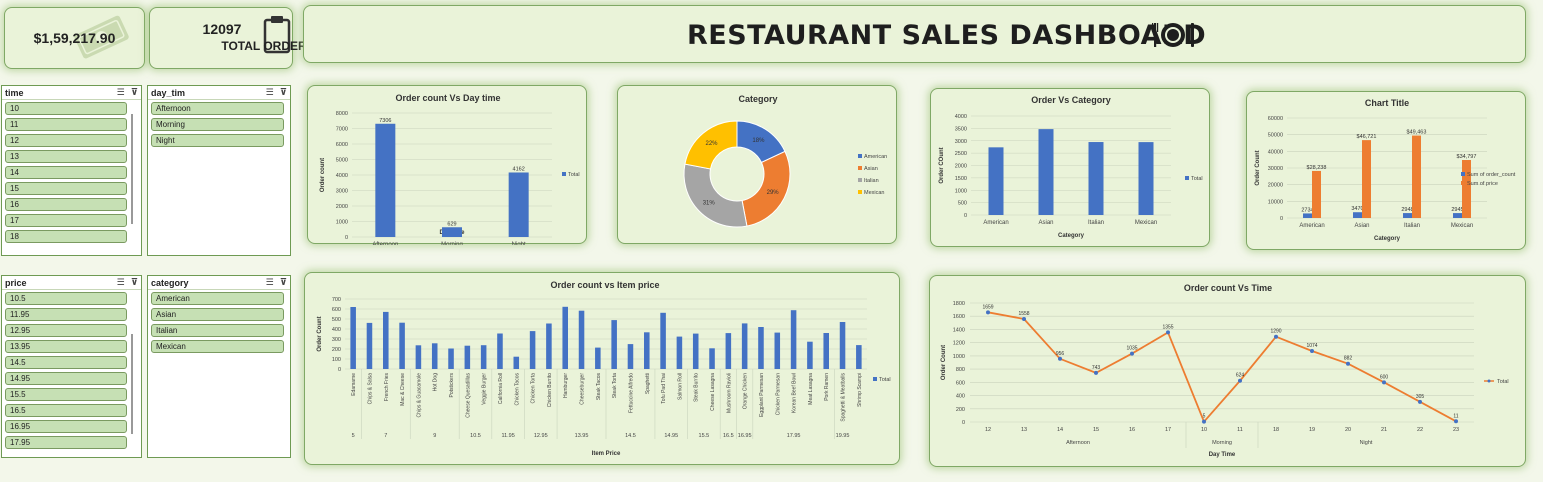  Describe the element at coordinates (1456, 430) in the screenshot. I see `x-tick-label: 23` at that location.